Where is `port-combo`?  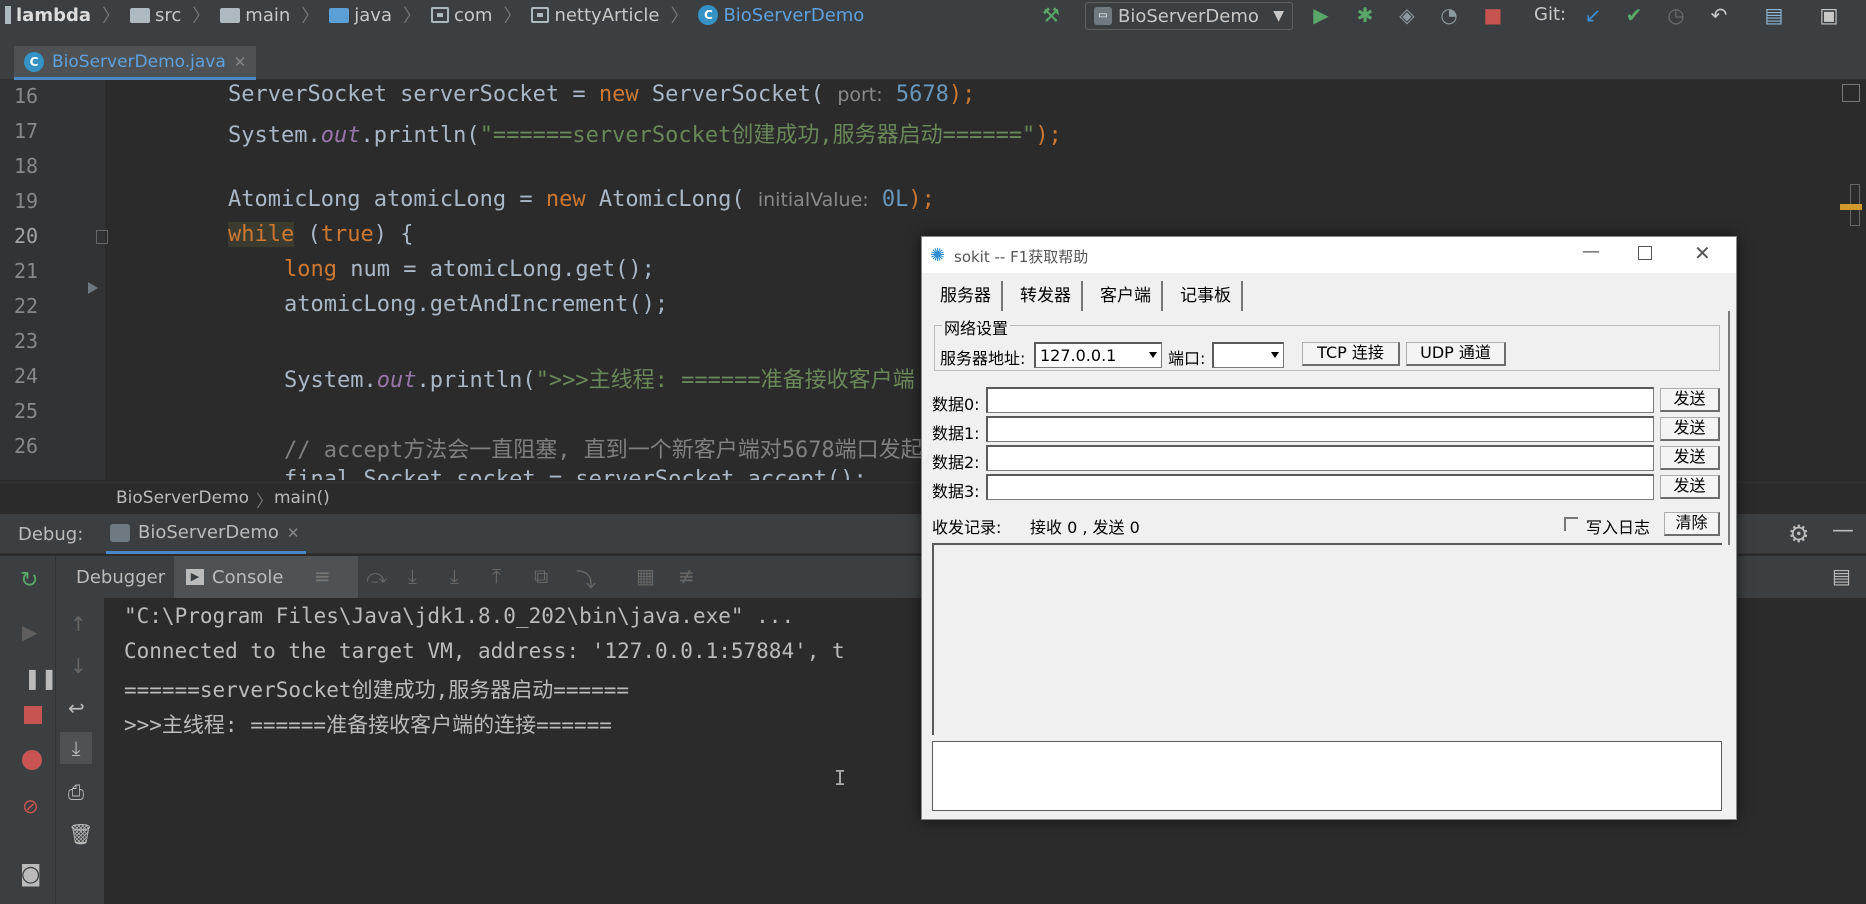 port-combo is located at coordinates (1248, 355).